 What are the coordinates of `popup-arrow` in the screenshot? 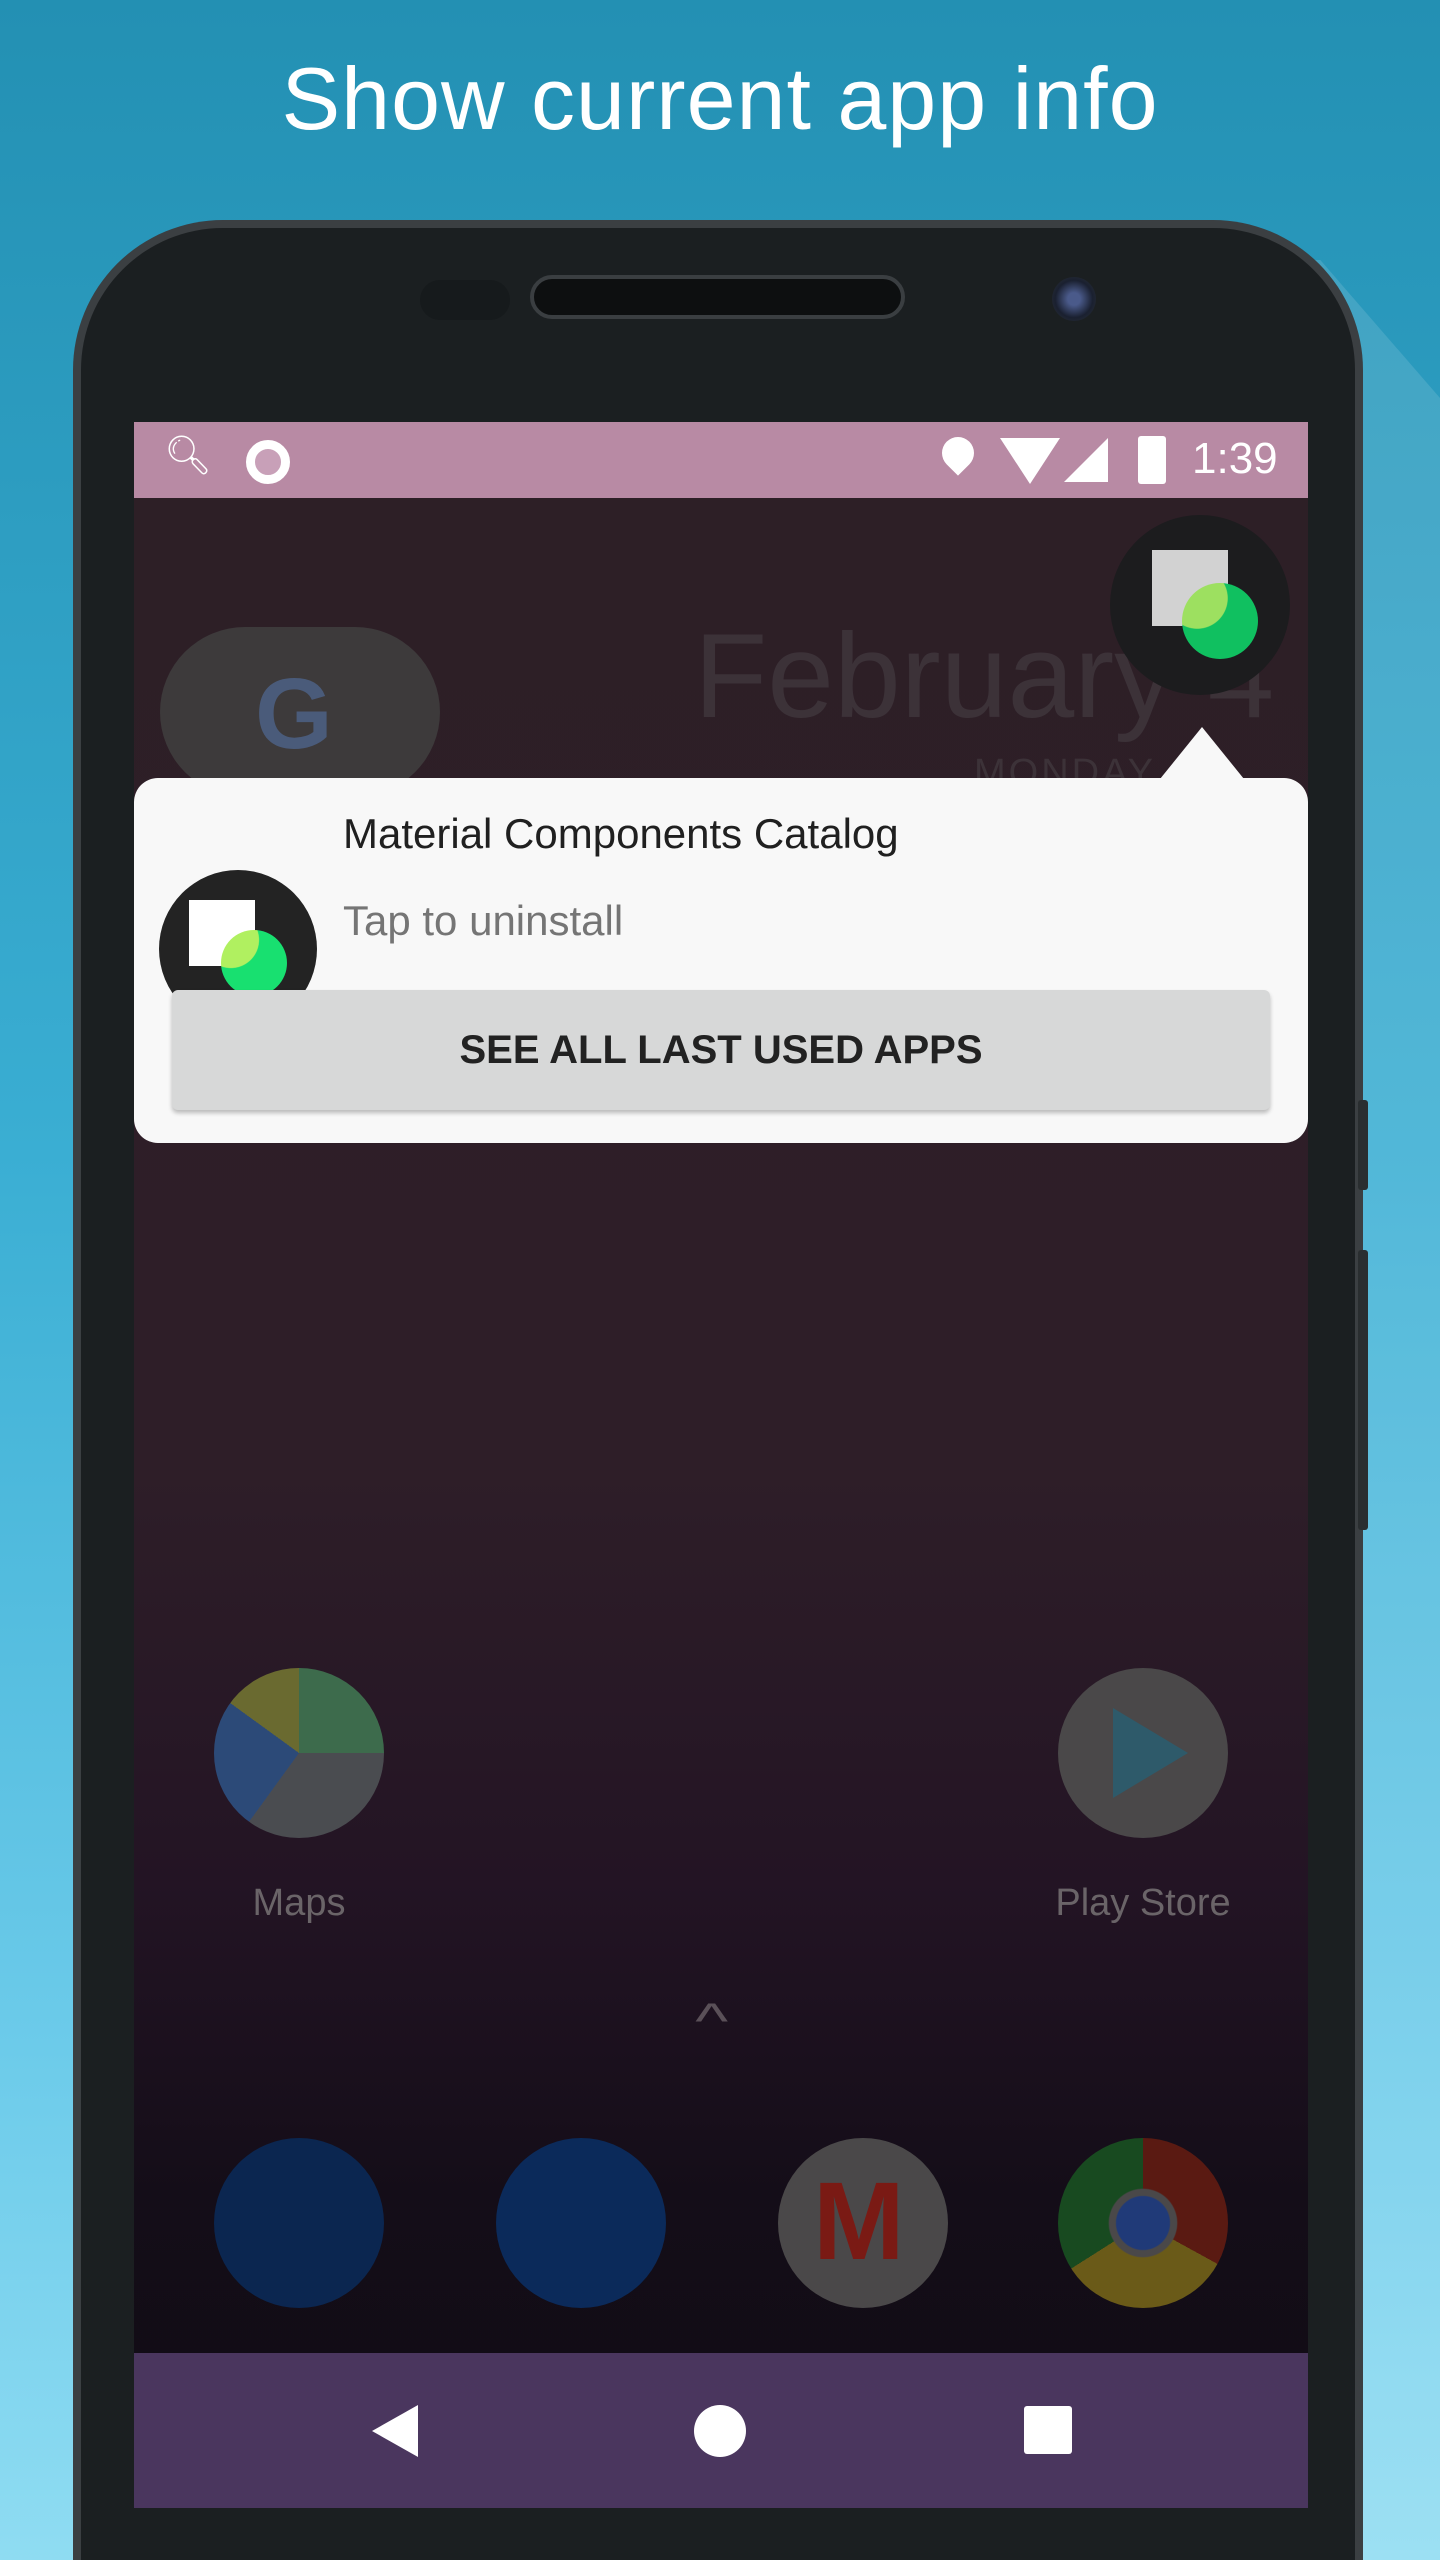 It's located at (1202, 753).